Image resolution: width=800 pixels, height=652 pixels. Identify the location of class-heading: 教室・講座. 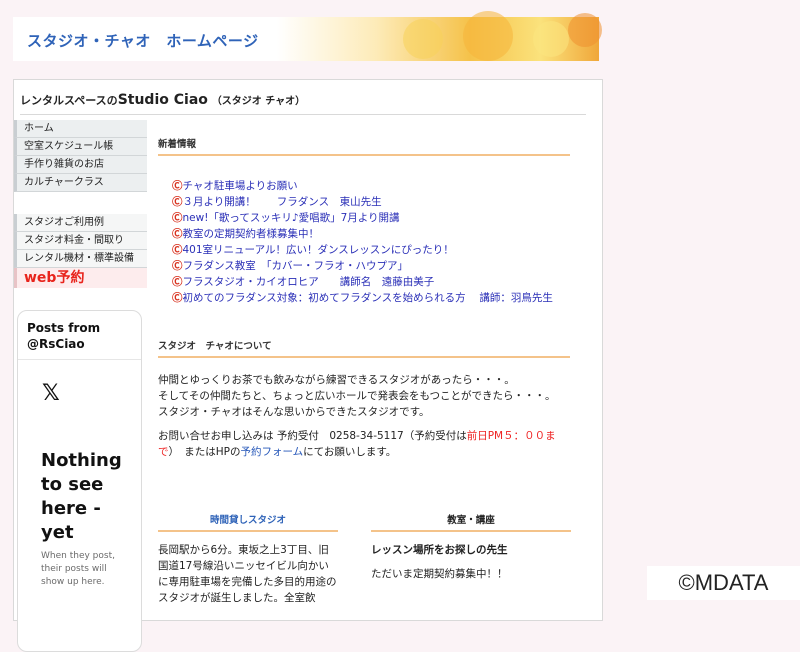
(471, 522).